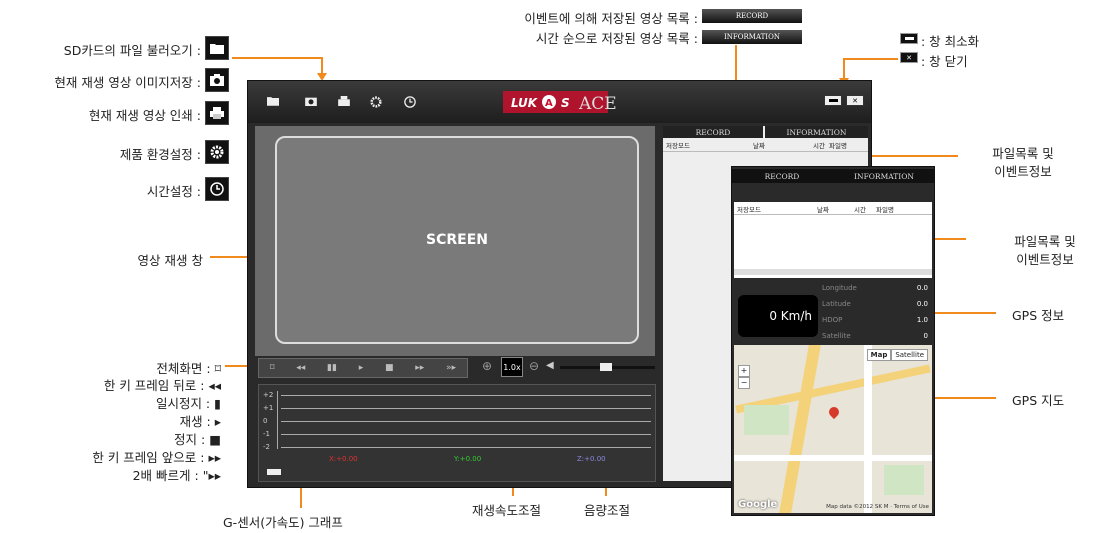  Describe the element at coordinates (611, 18) in the screenshot. I see `label-record-list: 이벤트에 의해 저장된 영상 목록 :` at that location.